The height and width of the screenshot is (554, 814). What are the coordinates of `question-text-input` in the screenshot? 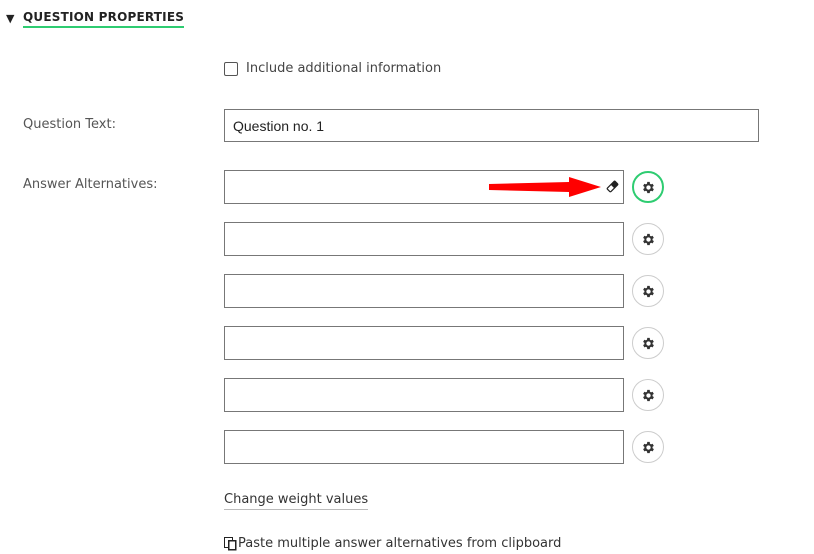 It's located at (491, 125).